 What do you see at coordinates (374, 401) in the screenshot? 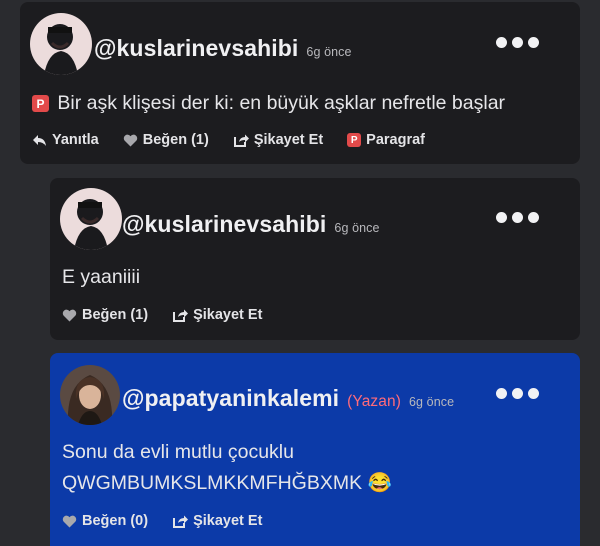
I see `author-tag: (Yazan)` at bounding box center [374, 401].